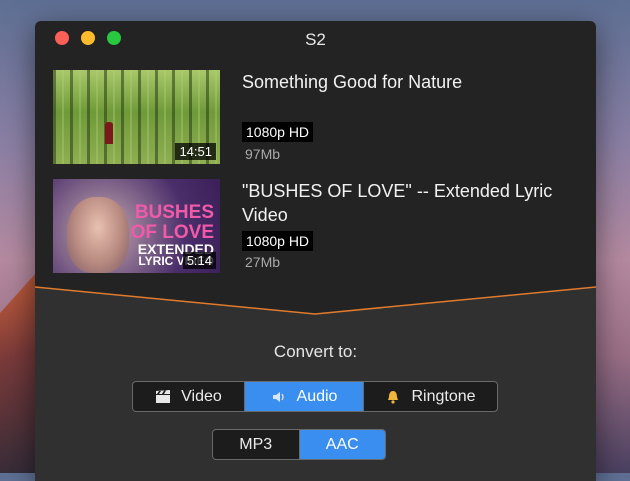 The width and height of the screenshot is (630, 481). I want to click on thumbnail-caption: BUSHES, so click(174, 212).